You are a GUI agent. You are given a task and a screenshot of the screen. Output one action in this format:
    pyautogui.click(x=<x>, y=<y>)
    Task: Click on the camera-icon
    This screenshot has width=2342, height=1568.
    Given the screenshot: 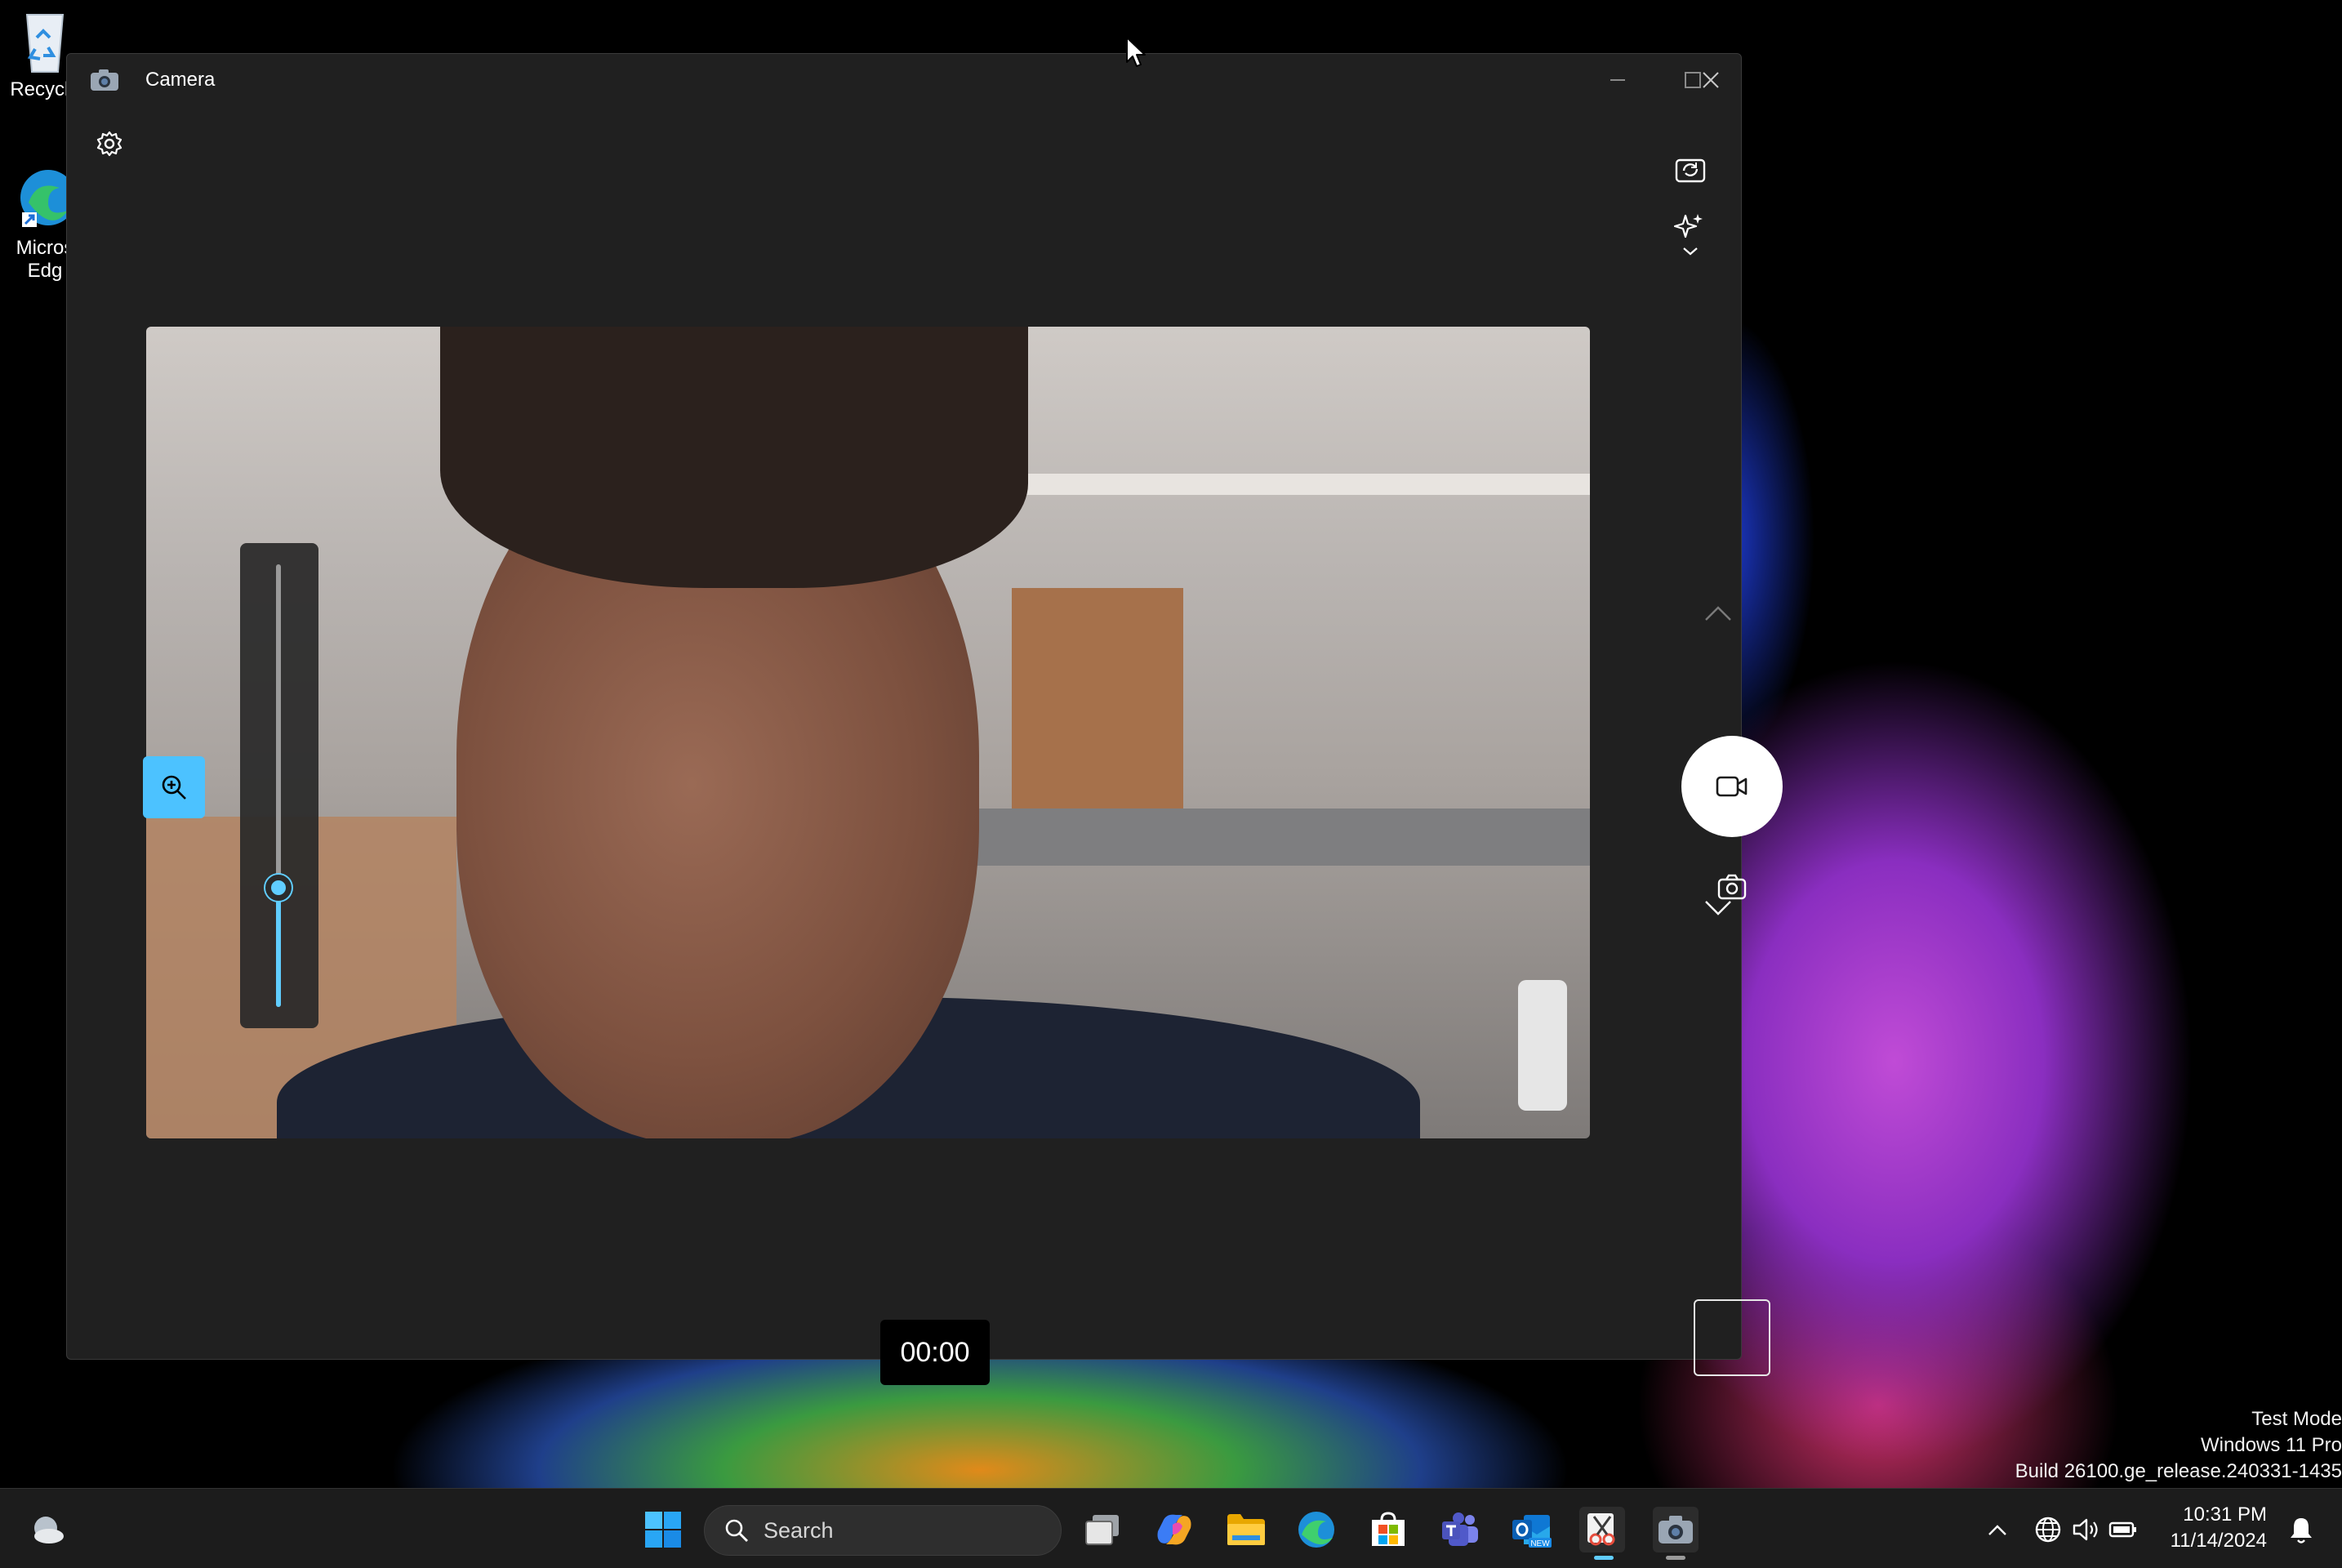 What is the action you would take?
    pyautogui.click(x=1676, y=1530)
    